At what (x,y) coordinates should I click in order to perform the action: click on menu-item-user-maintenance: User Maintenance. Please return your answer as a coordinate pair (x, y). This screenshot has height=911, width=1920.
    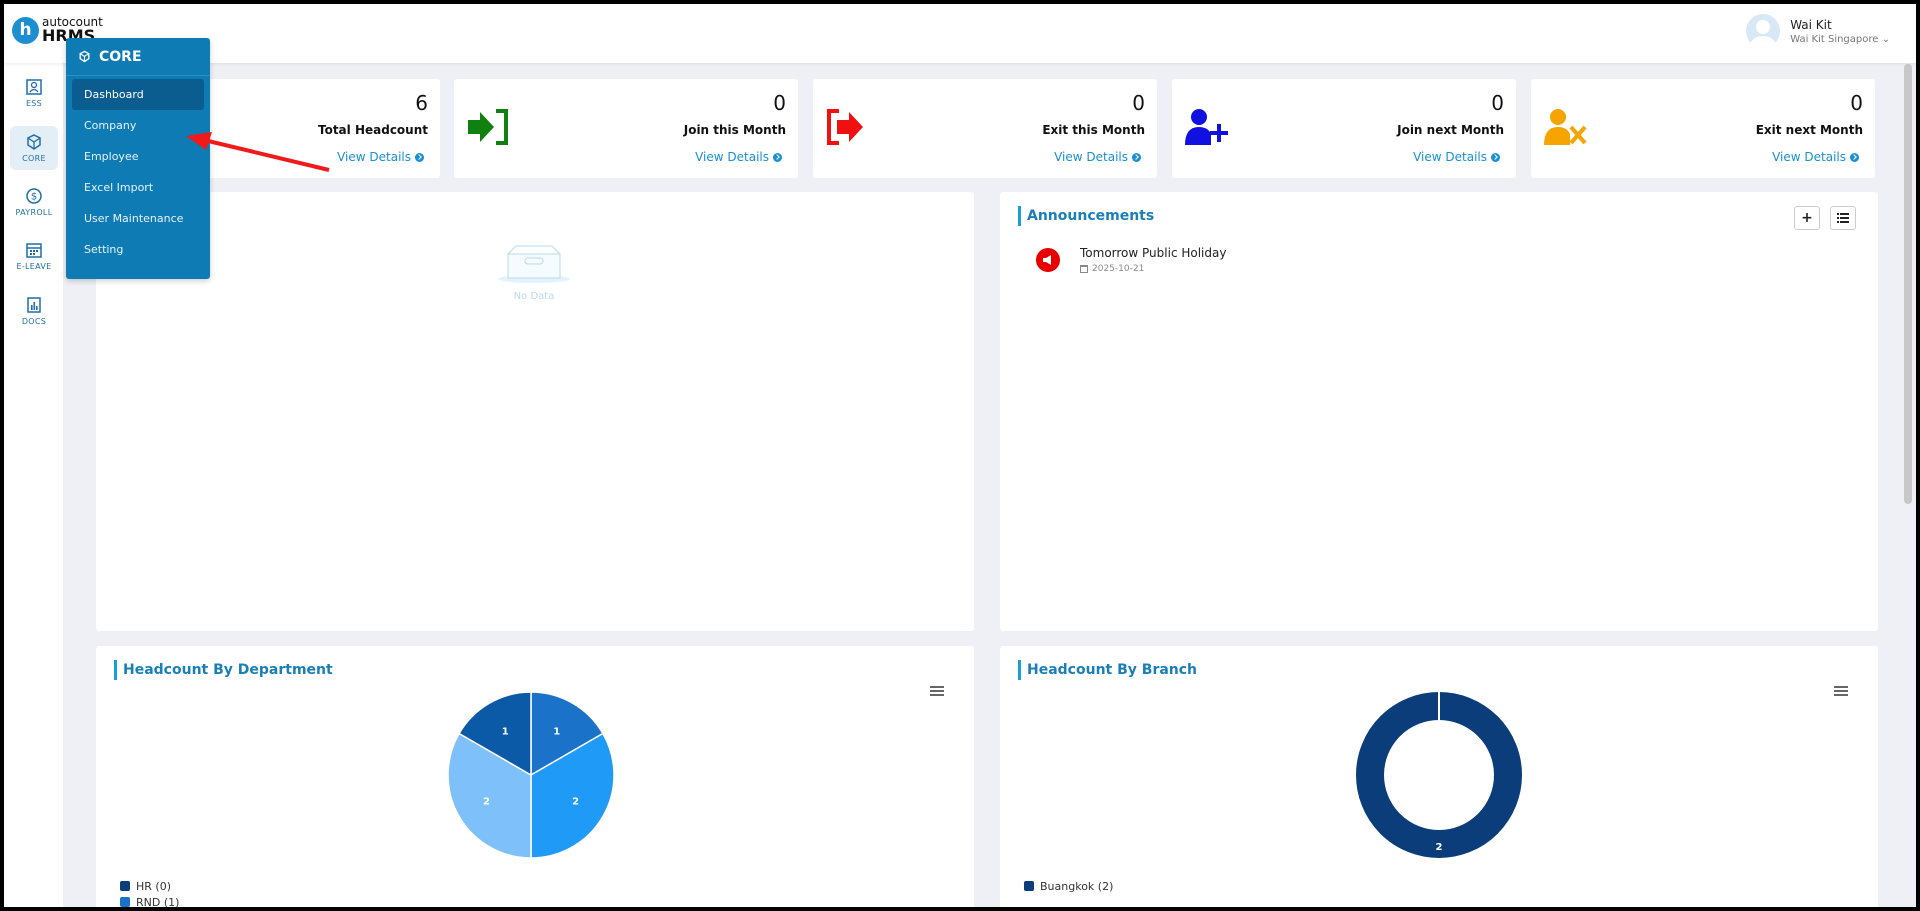
    Looking at the image, I should click on (138, 218).